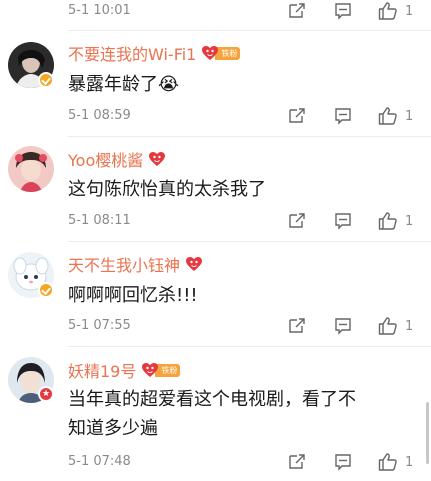  Describe the element at coordinates (124, 84) in the screenshot. I see `comment-text: 暴露年龄了😭` at that location.